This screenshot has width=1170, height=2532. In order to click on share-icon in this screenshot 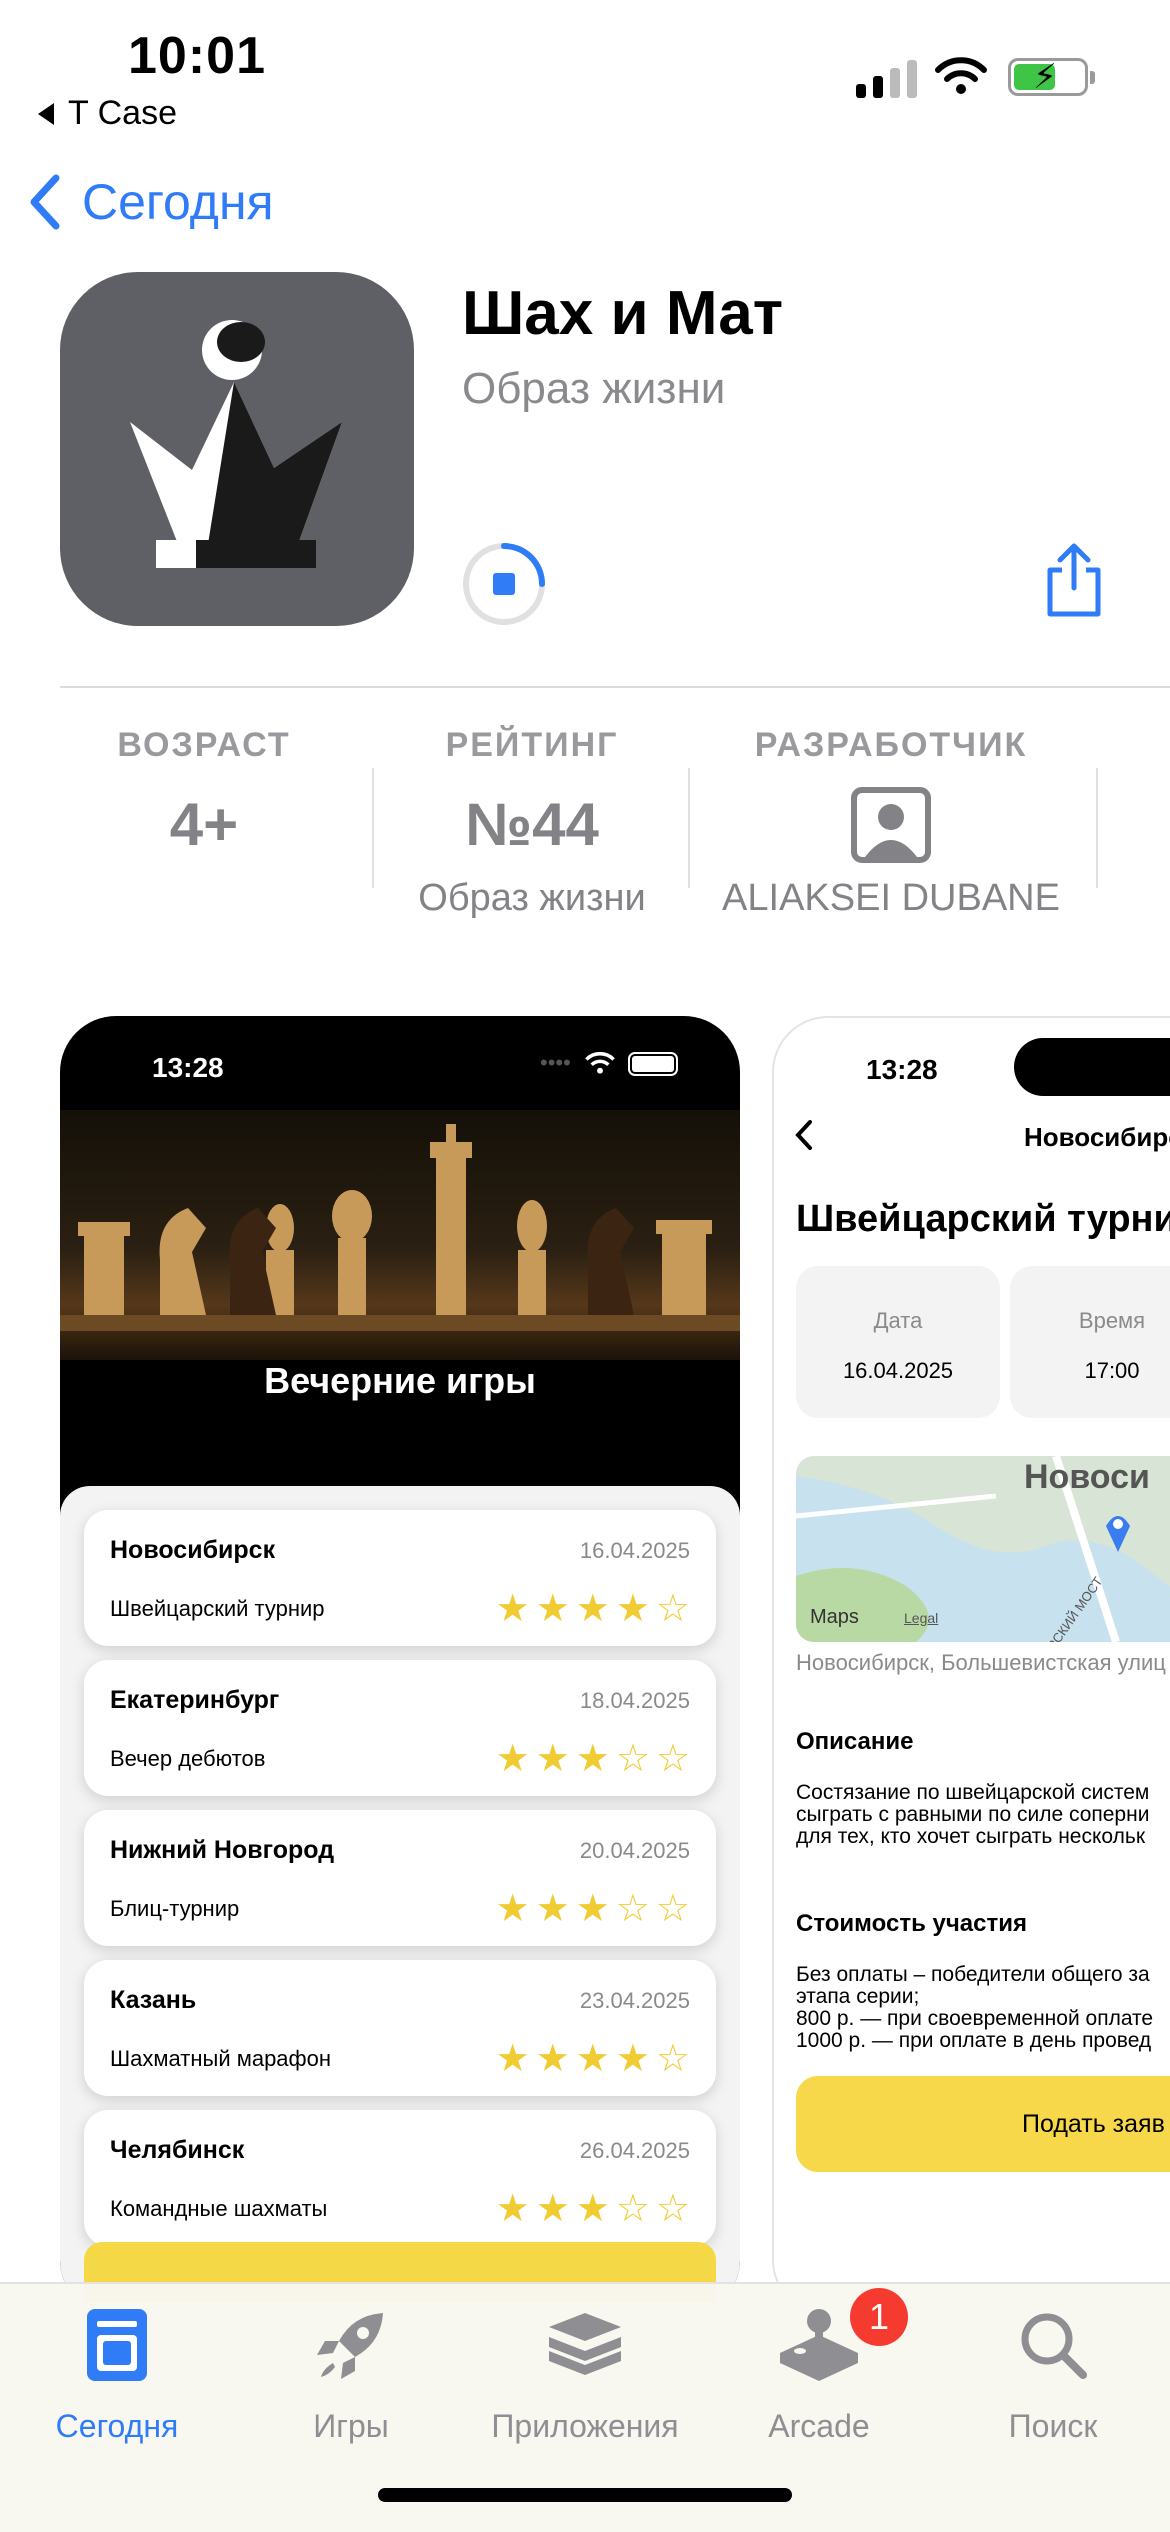, I will do `click(1074, 580)`.